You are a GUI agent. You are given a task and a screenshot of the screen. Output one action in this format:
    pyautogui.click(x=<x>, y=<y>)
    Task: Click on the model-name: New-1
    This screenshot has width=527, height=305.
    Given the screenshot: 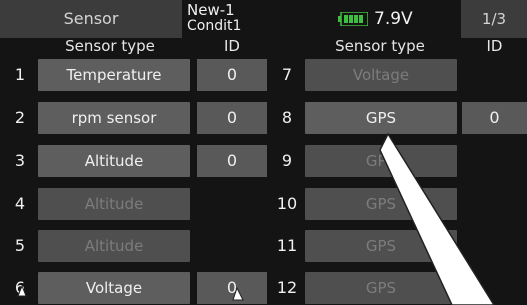 What is the action you would take?
    pyautogui.click(x=211, y=10)
    